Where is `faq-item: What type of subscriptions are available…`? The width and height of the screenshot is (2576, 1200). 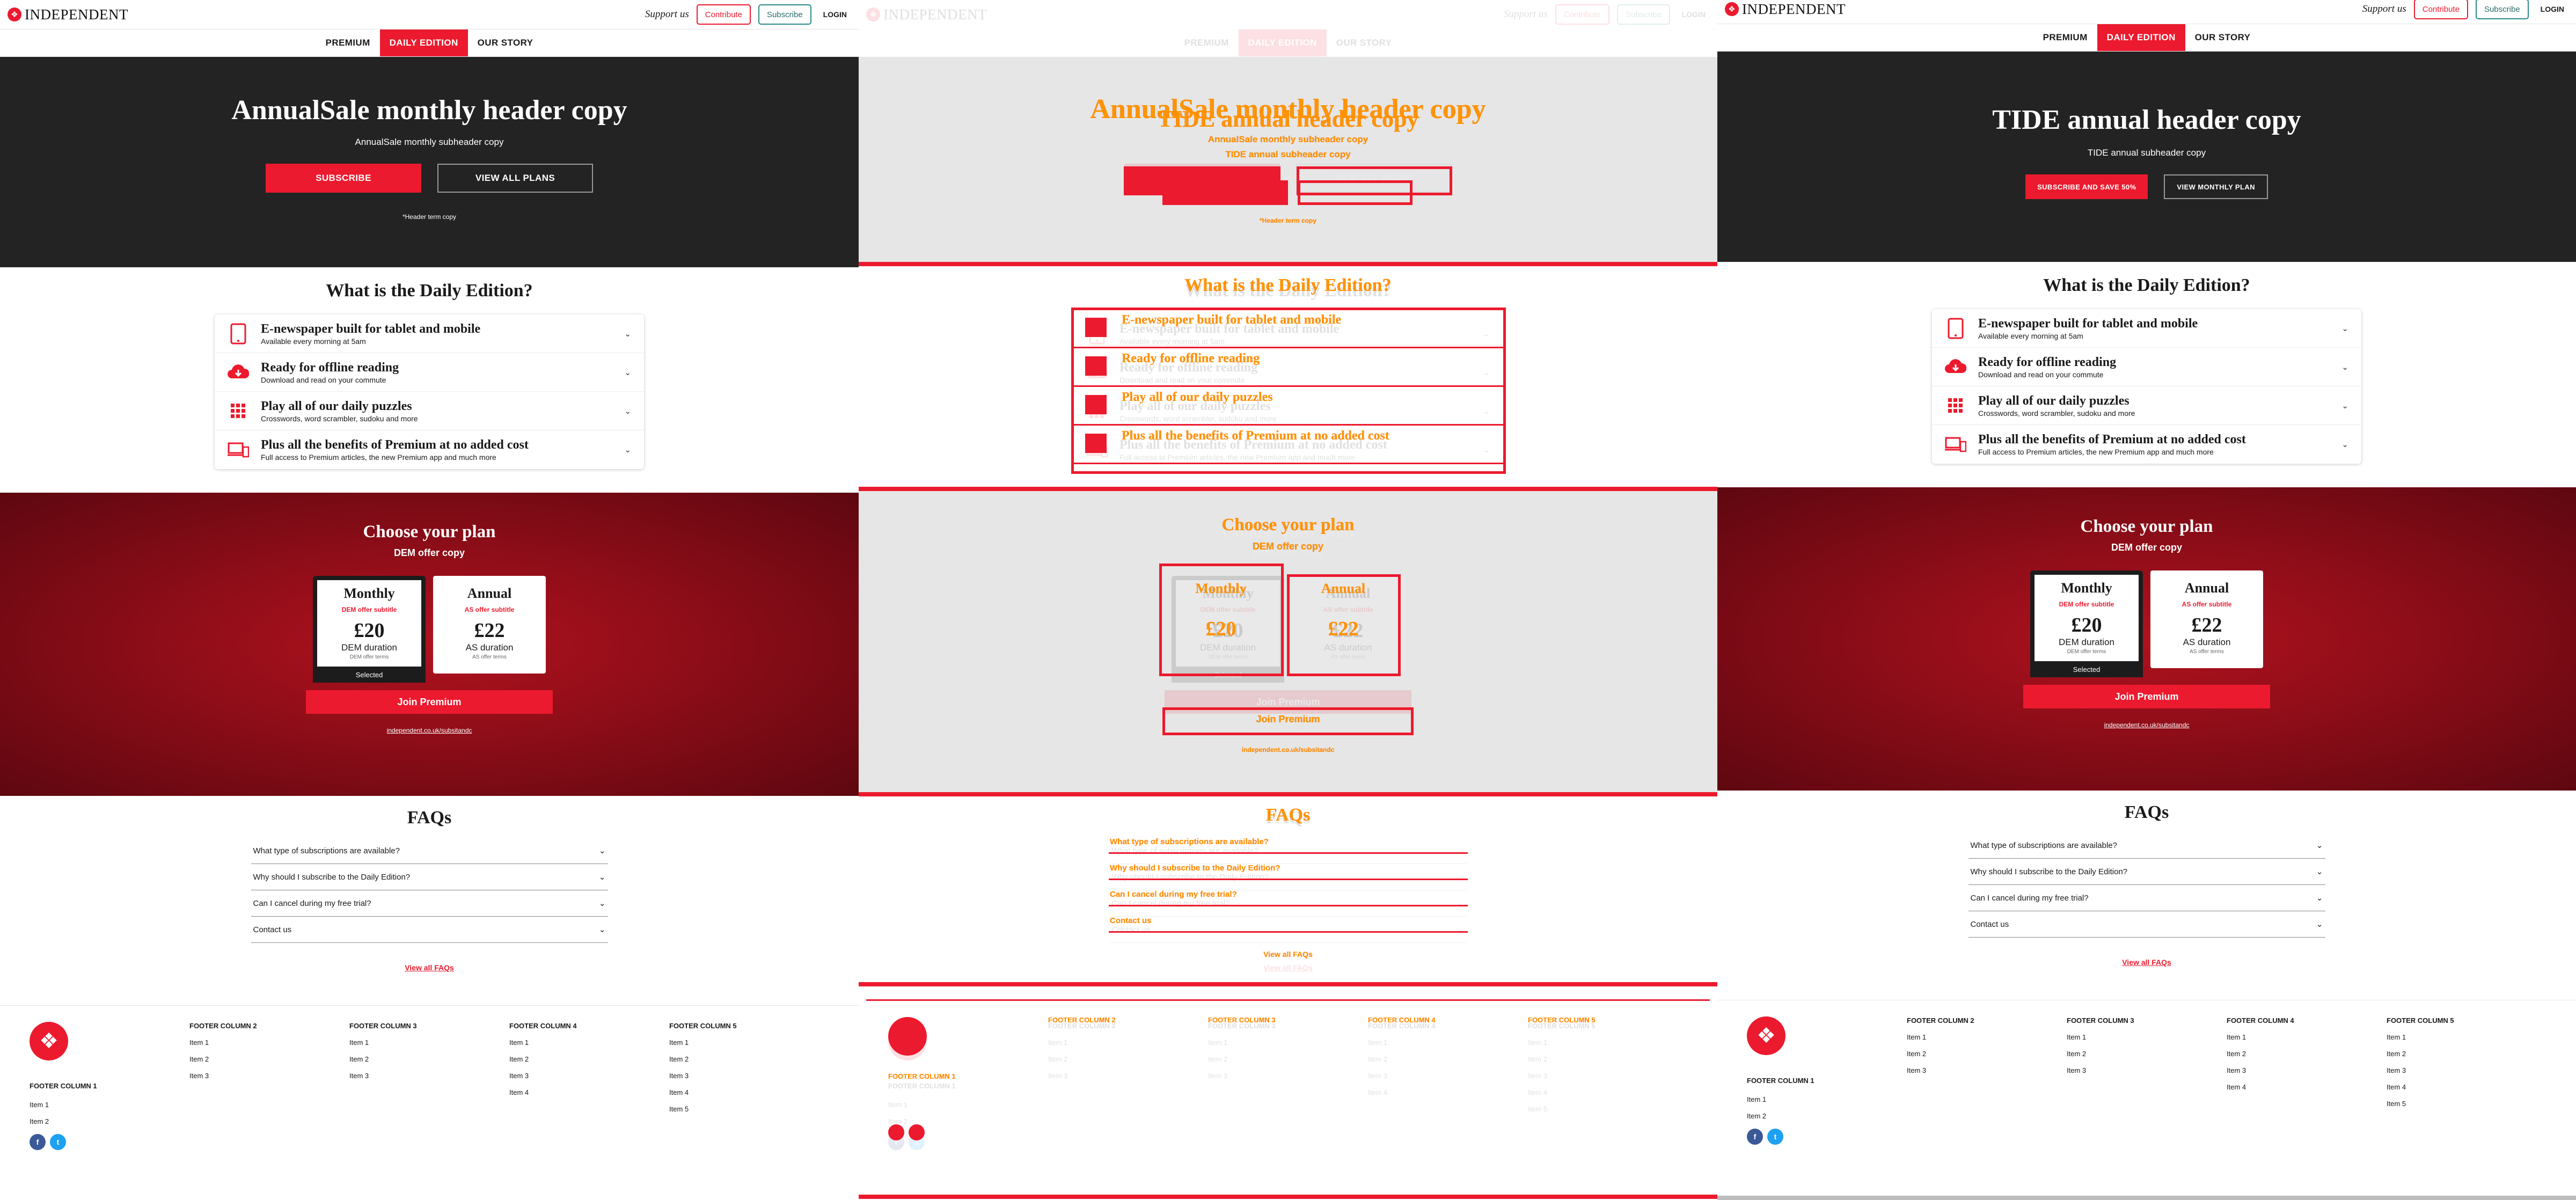
faq-item: What type of subscriptions are available… is located at coordinates (429, 851).